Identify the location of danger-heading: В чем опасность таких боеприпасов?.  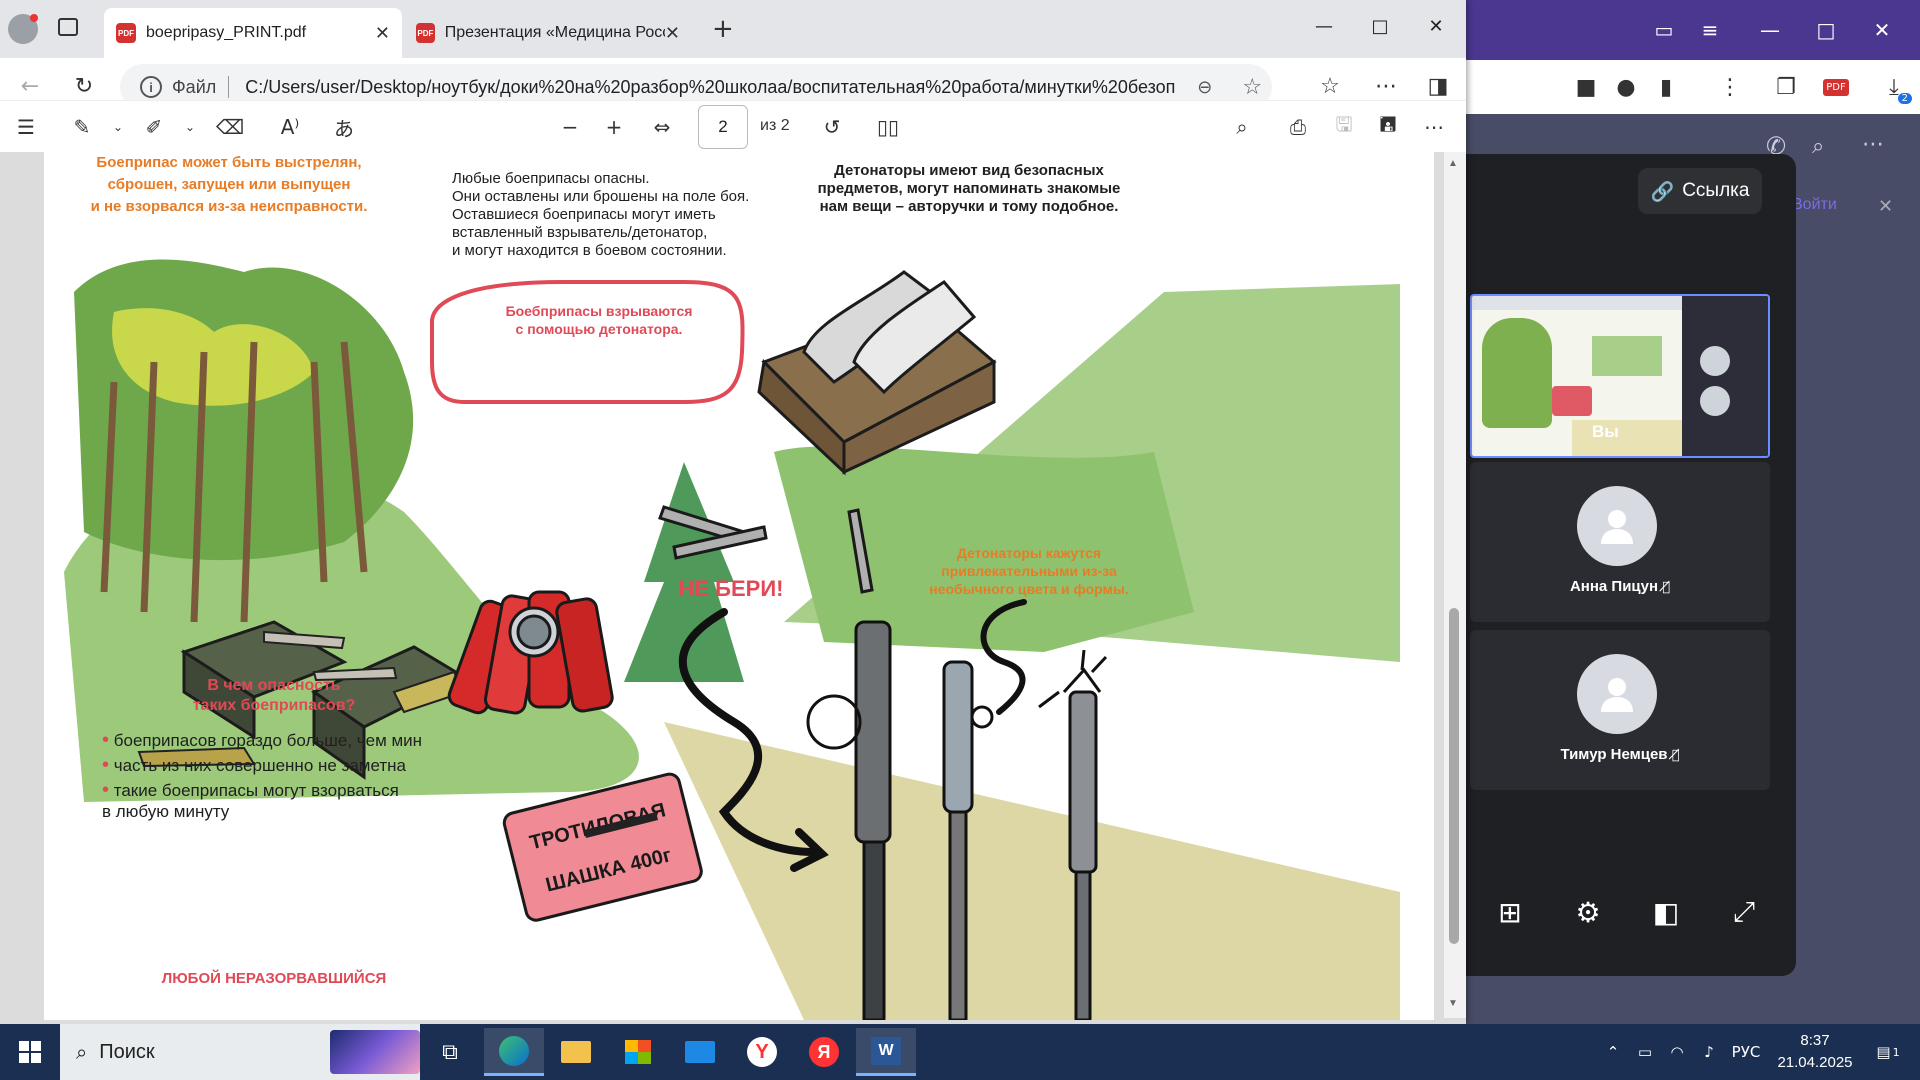
(274, 695).